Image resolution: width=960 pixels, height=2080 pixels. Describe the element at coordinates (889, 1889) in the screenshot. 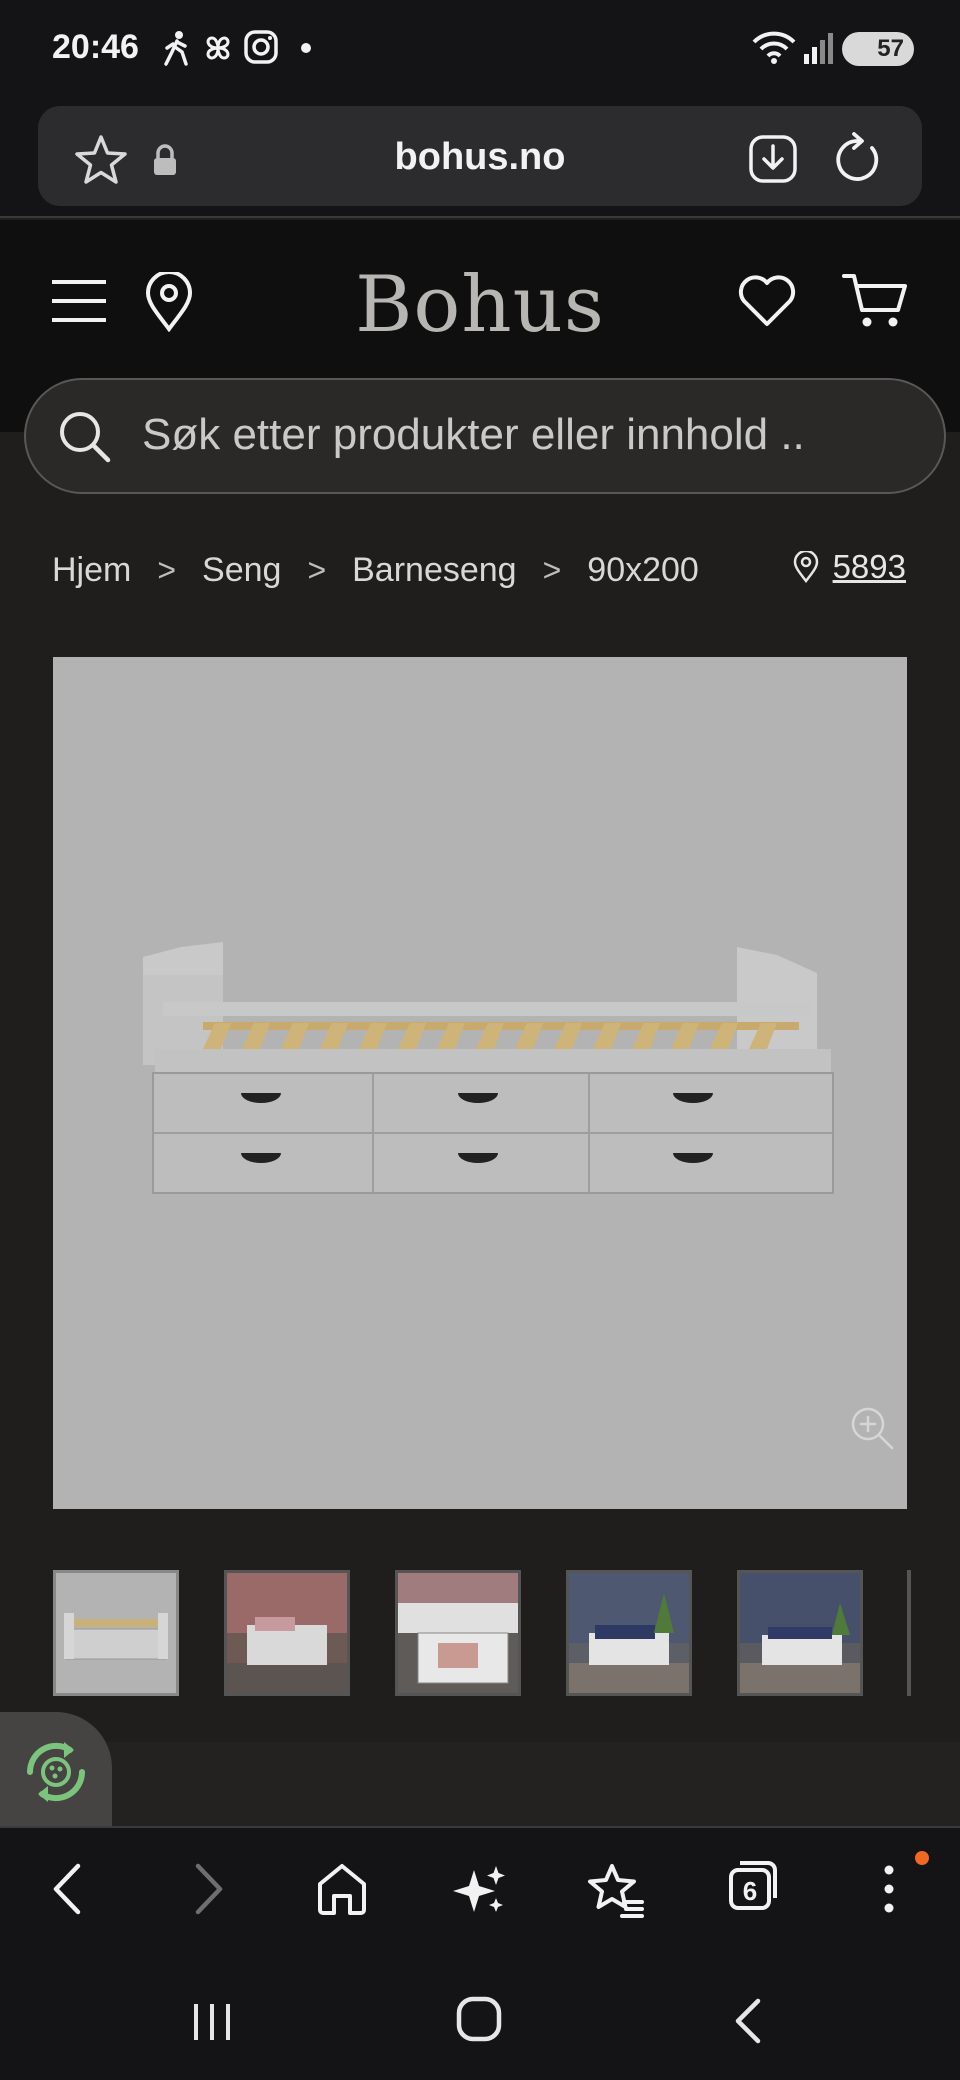

I see `more-options-icon` at that location.